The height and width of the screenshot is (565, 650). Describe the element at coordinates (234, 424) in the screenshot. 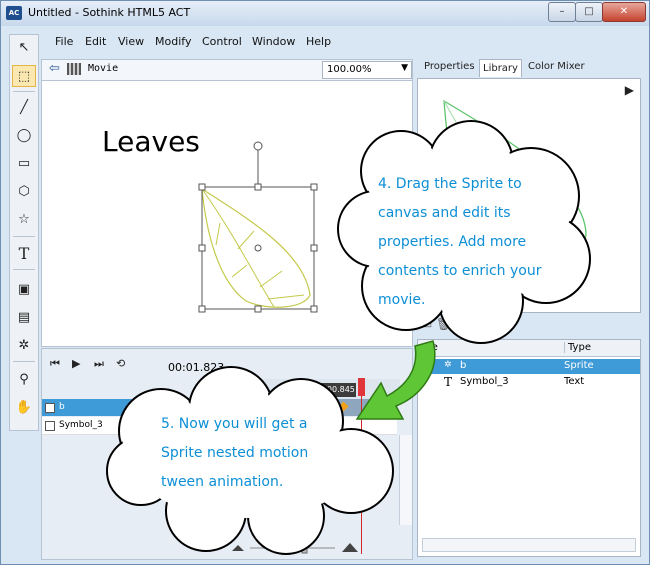

I see `callout-line: 5. Now you will get a` at that location.